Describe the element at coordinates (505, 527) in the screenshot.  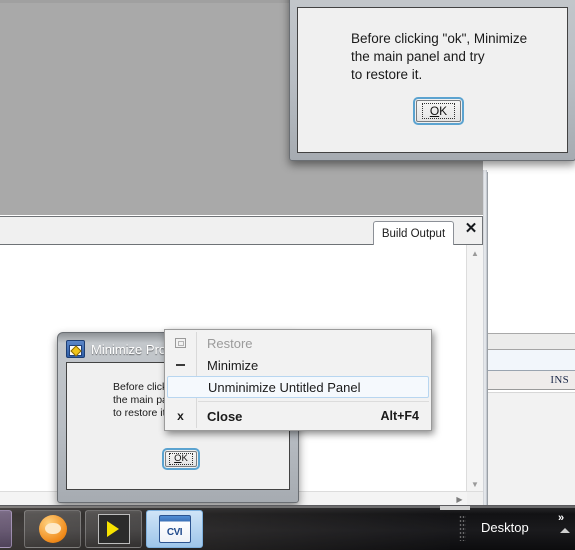
I see `show-desktop-label: Desktop` at that location.